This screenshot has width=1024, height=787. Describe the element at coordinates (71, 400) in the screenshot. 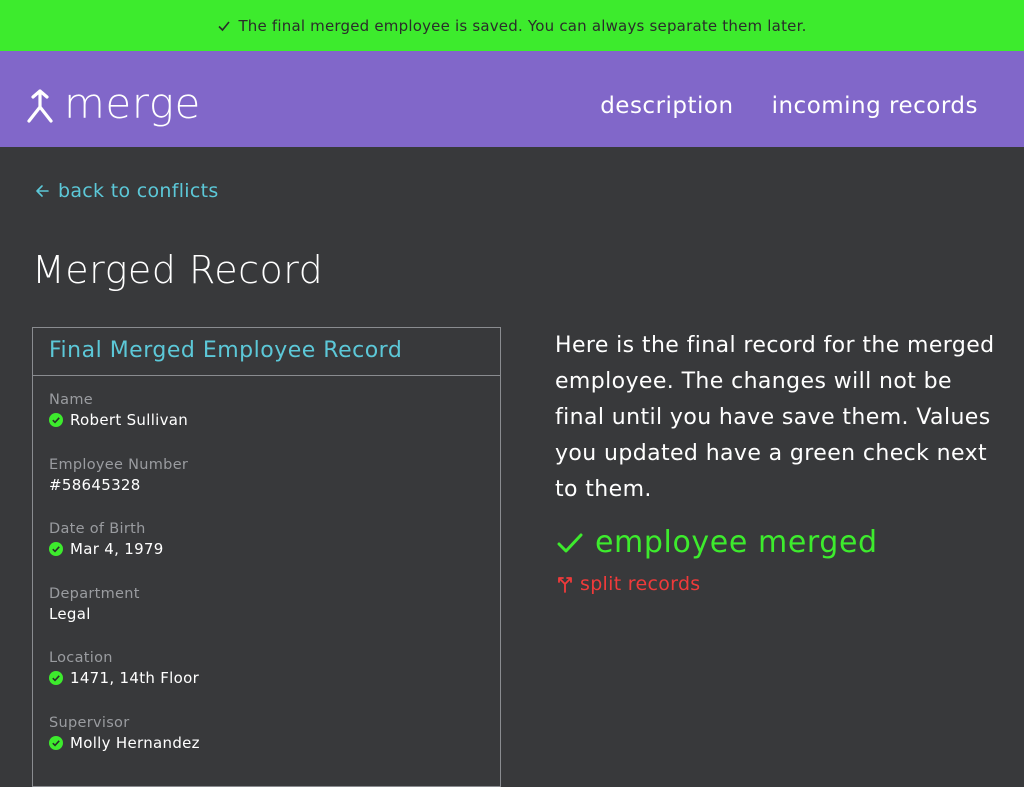

I see `field-label: Name` at that location.